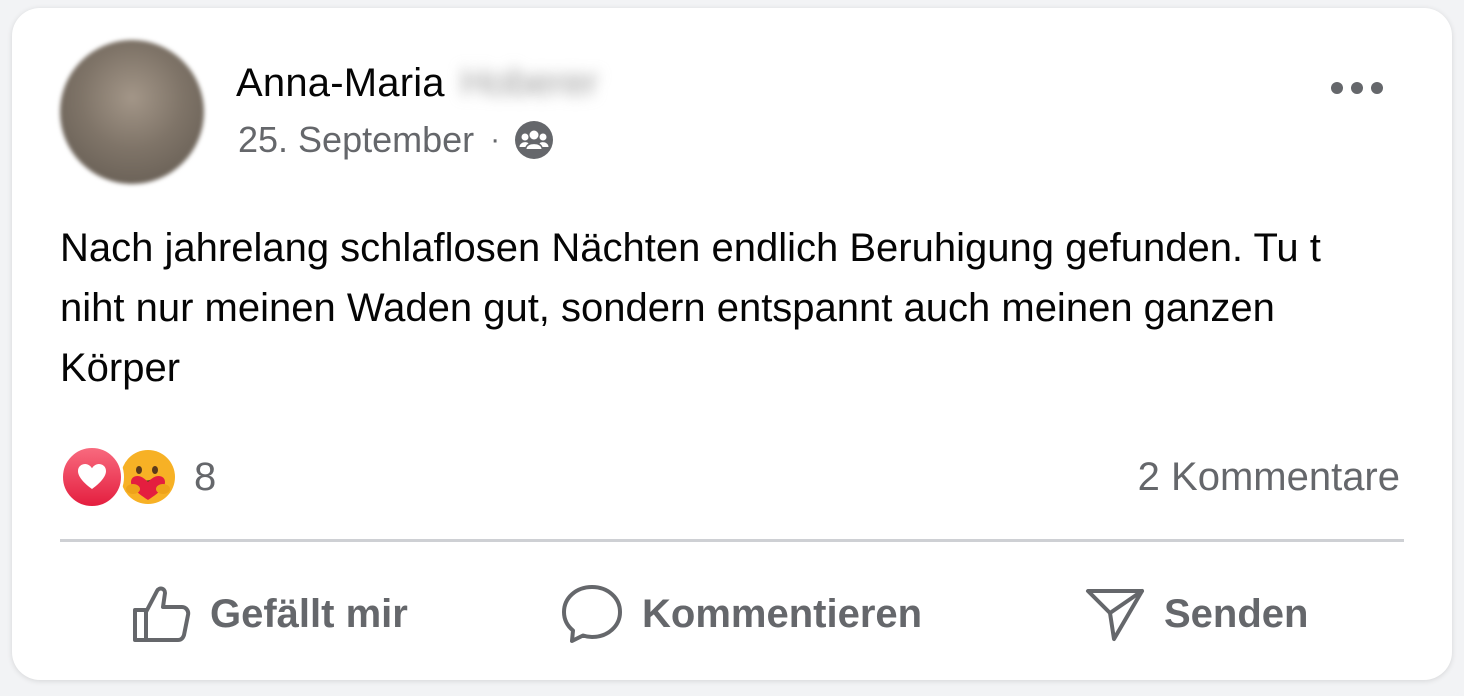  I want to click on more-options-button, so click(1357, 88).